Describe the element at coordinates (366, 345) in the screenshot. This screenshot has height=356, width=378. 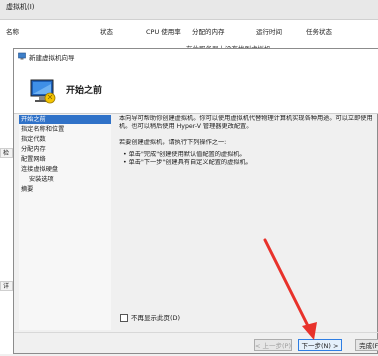
I see `finish-button: 完成(F)` at that location.